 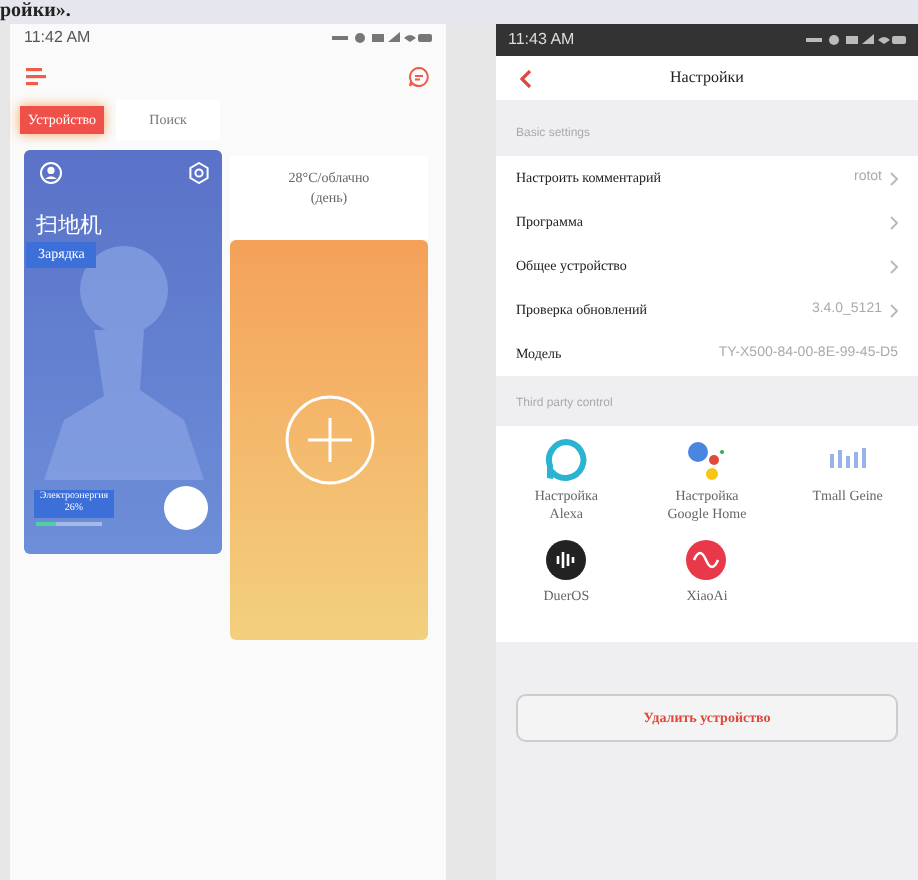 What do you see at coordinates (526, 78) in the screenshot?
I see `back-icon` at bounding box center [526, 78].